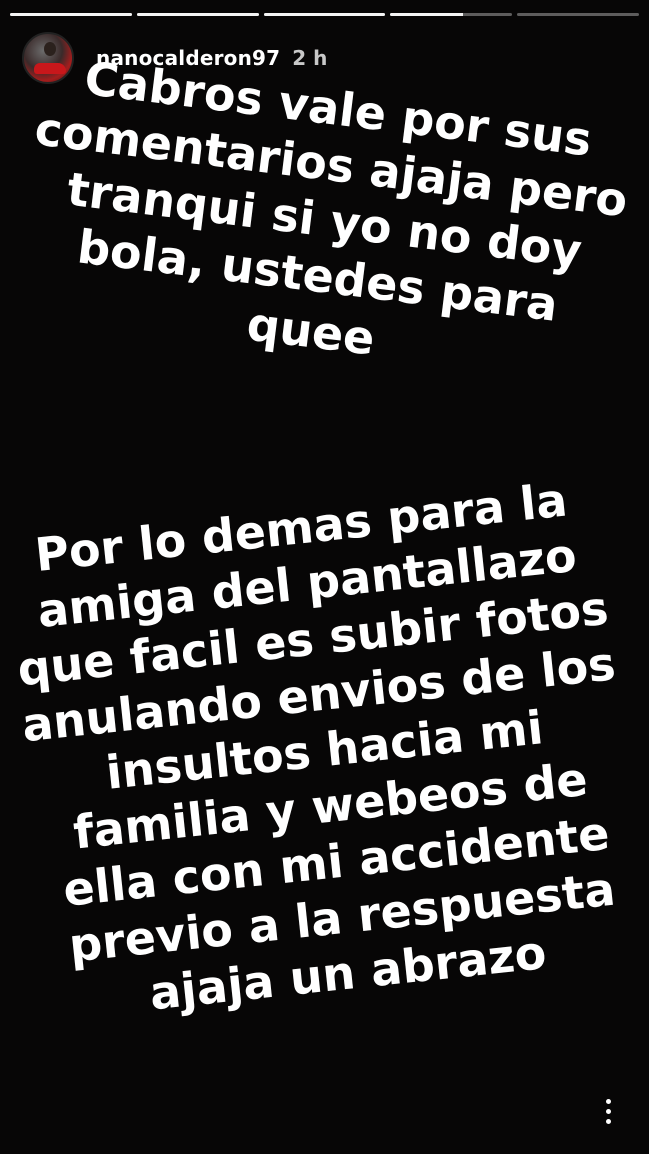  I want to click on more-vertical-icon, so click(608, 1111).